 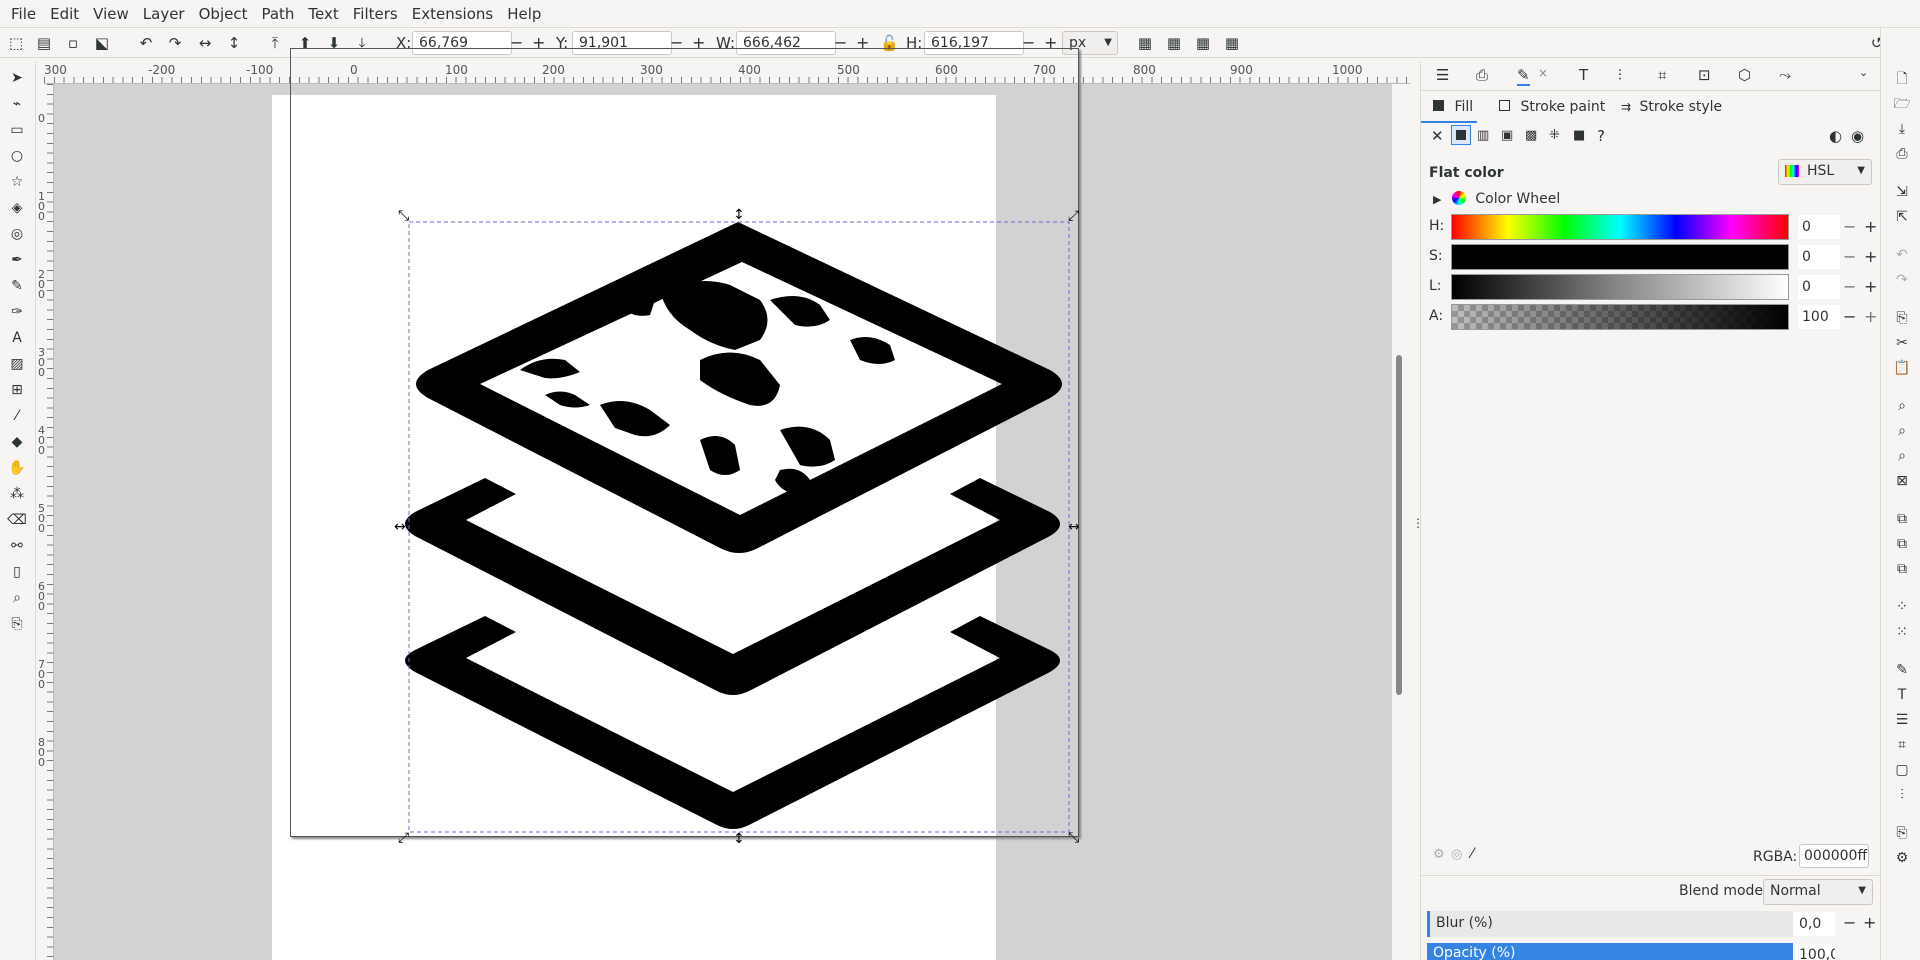 What do you see at coordinates (1902, 431) in the screenshot?
I see `zoom-drawing-icon: ⌕` at bounding box center [1902, 431].